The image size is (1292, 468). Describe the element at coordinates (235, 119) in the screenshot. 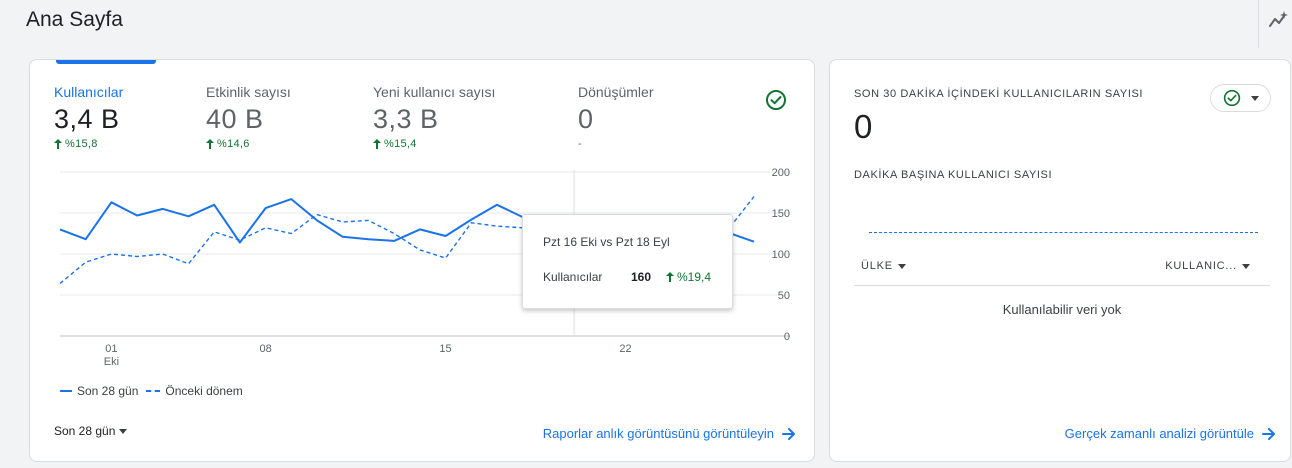

I see `metric-value: 40 B` at that location.